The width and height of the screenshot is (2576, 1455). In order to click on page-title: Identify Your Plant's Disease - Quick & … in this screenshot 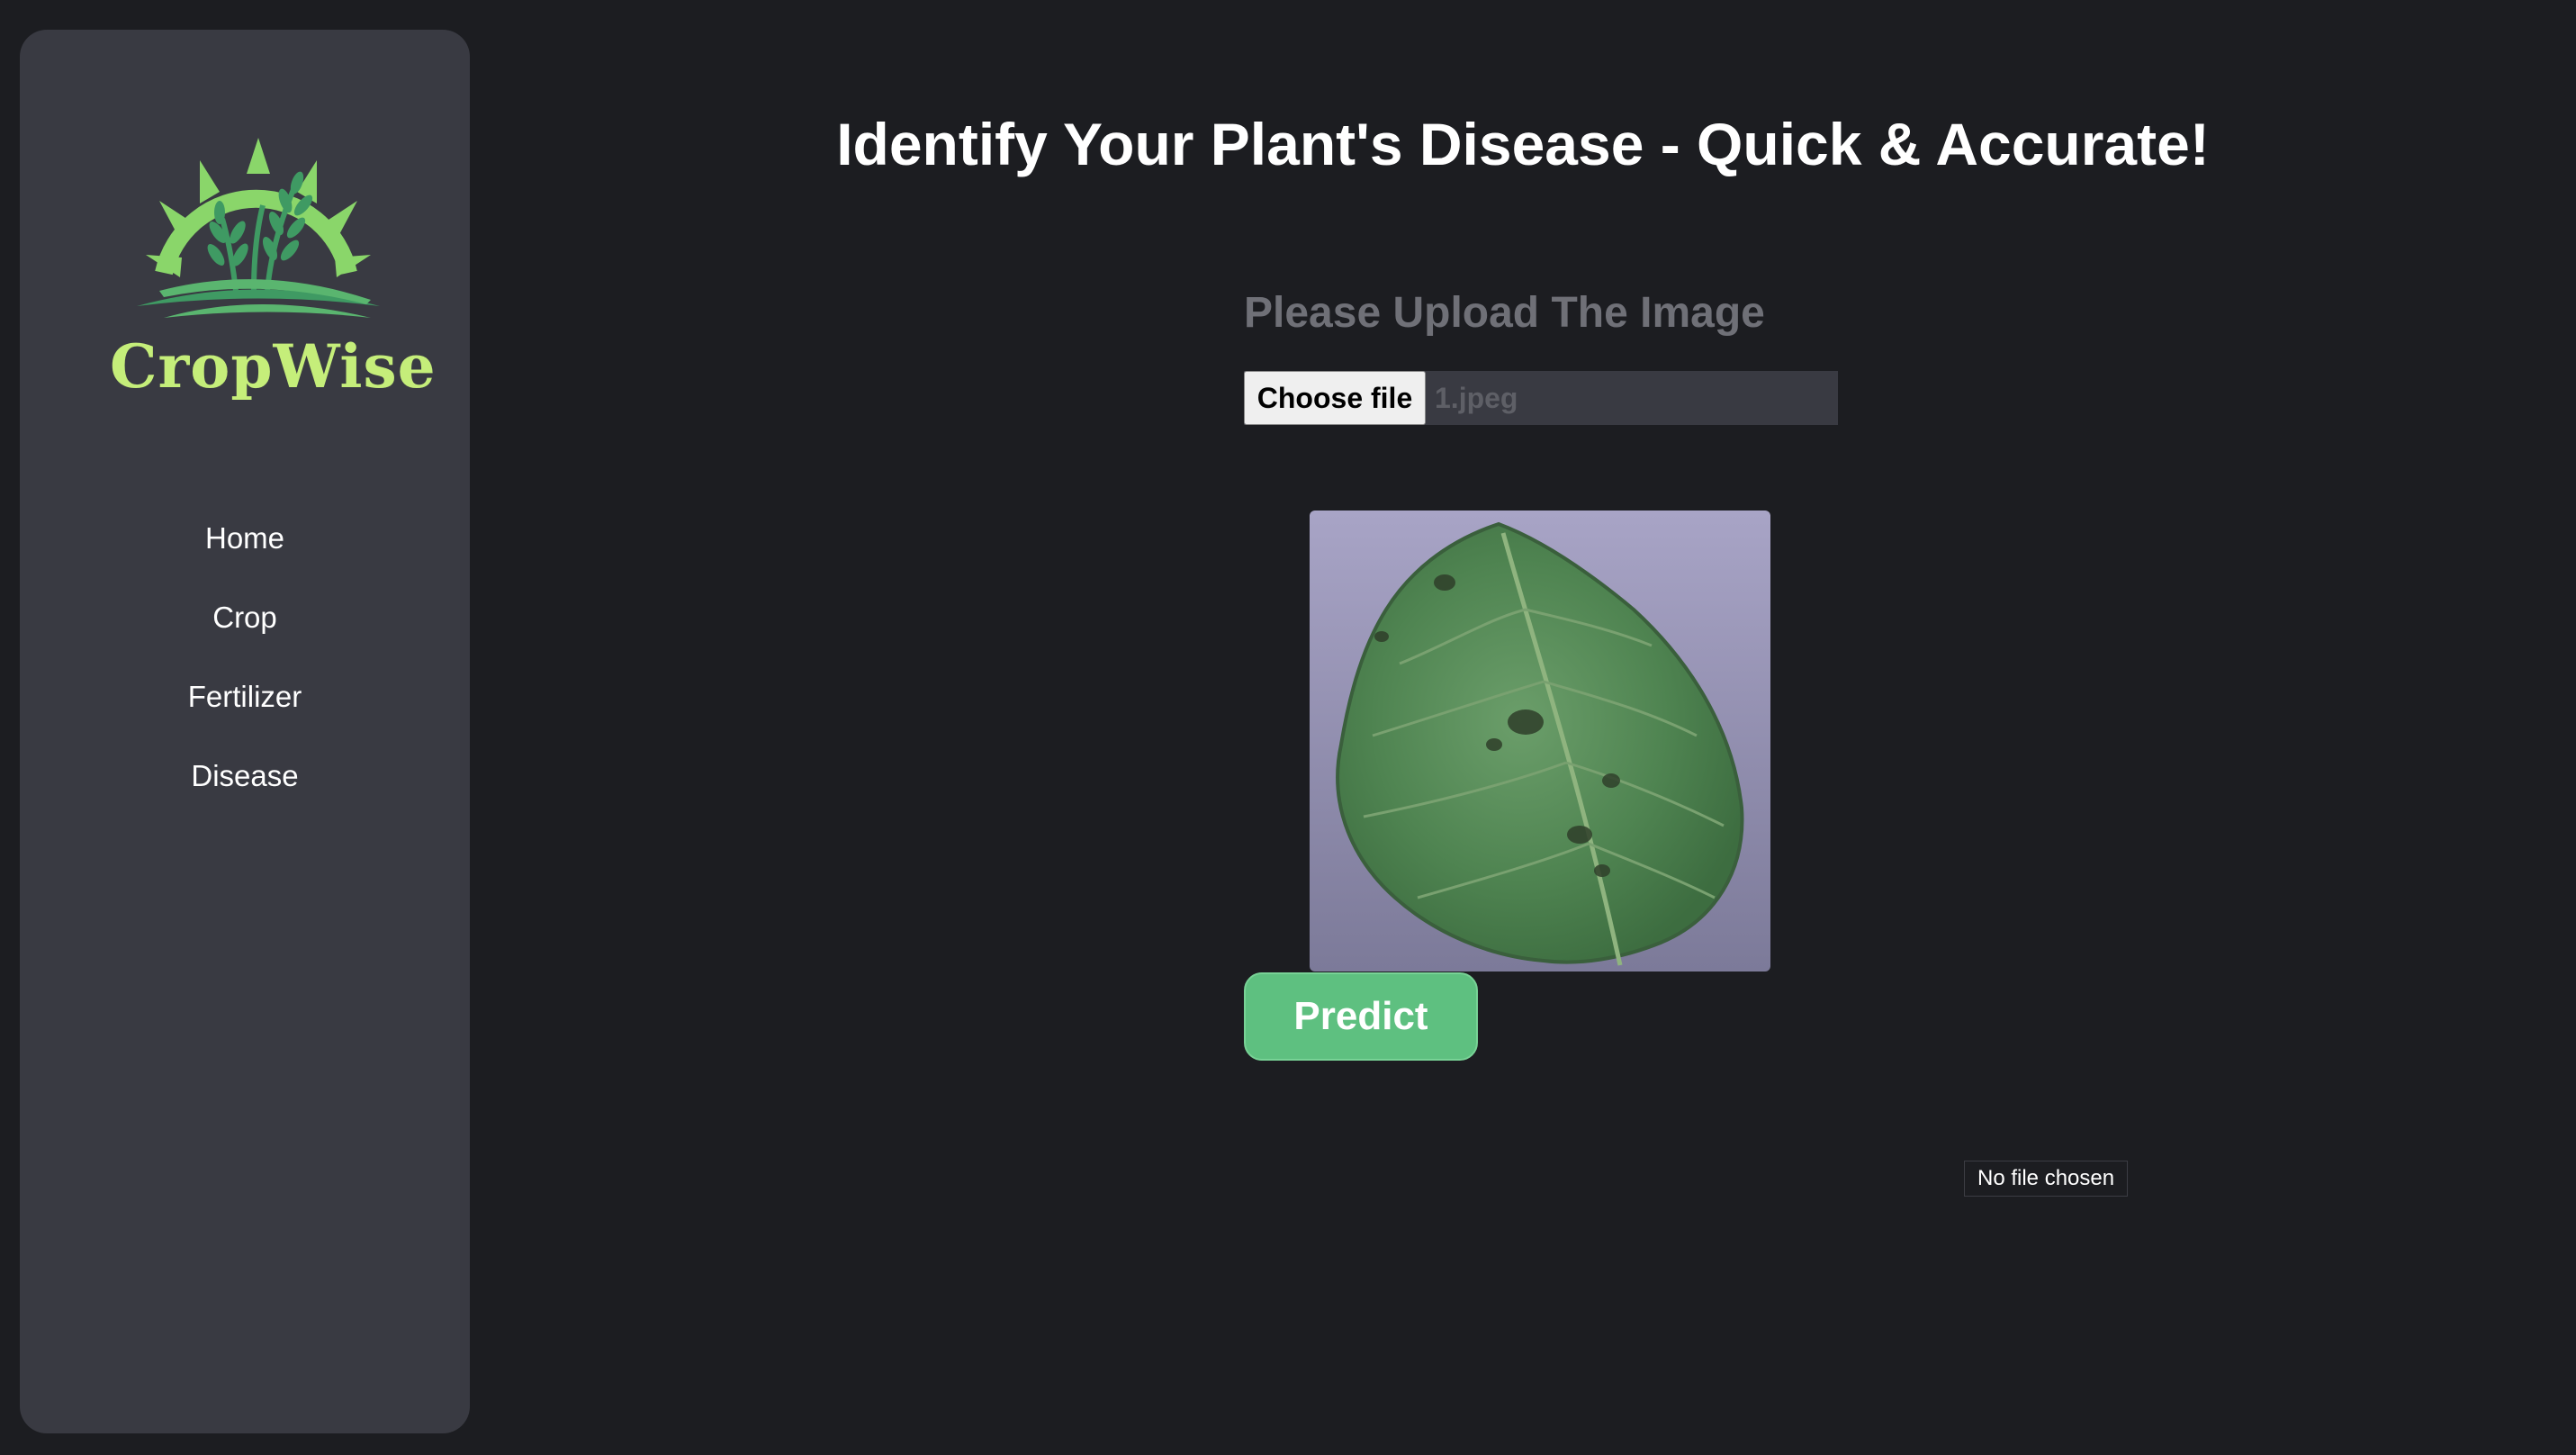, I will do `click(1523, 144)`.